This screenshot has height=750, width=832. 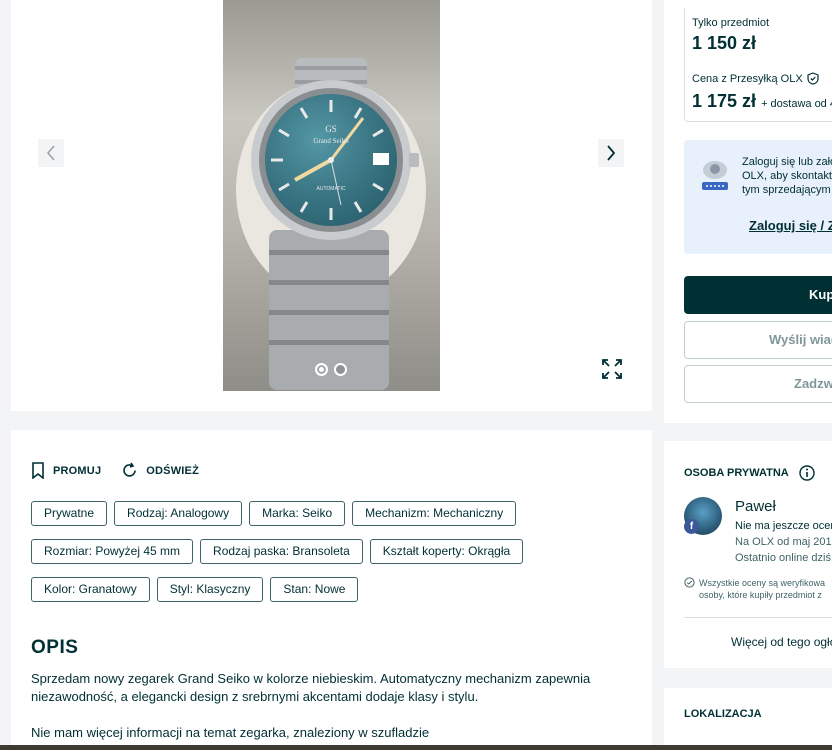 I want to click on image-pagination, so click(x=331, y=369).